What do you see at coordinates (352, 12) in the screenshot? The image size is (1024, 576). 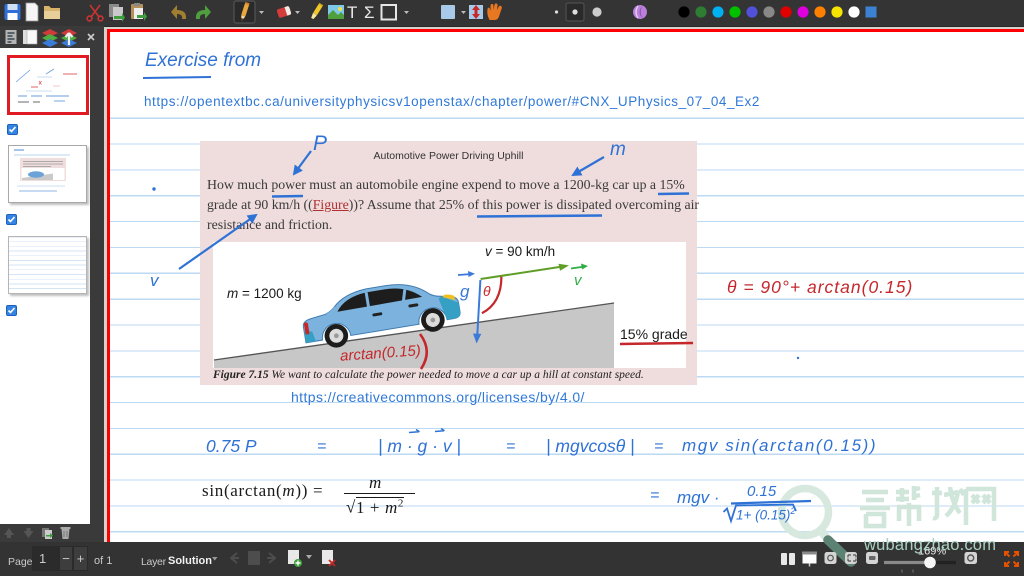 I see `svg-text: T` at bounding box center [352, 12].